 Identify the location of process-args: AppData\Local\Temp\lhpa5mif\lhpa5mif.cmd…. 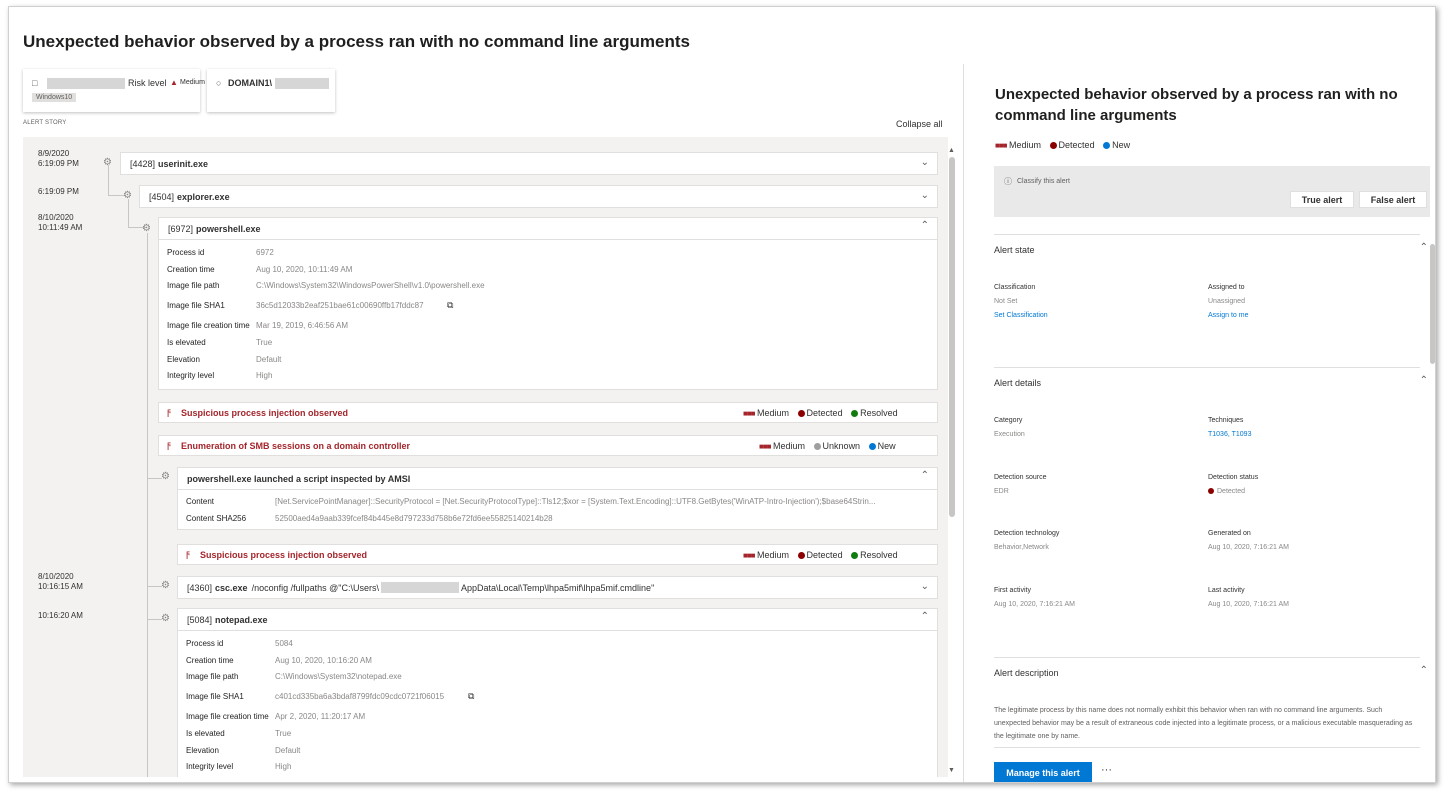
(557, 587).